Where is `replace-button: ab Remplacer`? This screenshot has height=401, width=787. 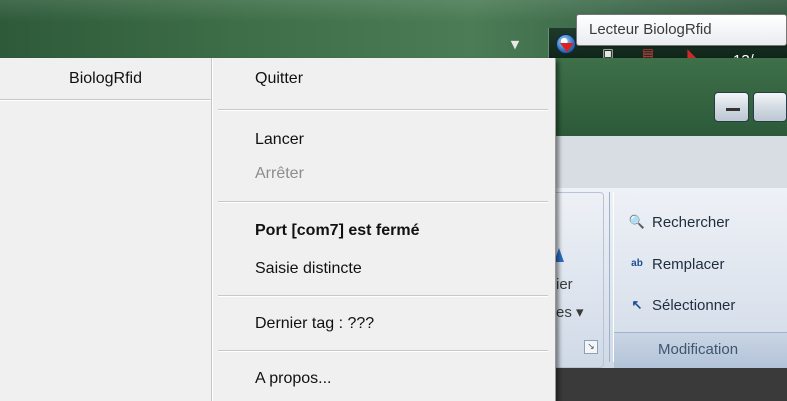
replace-button: ab Remplacer is located at coordinates (676, 264).